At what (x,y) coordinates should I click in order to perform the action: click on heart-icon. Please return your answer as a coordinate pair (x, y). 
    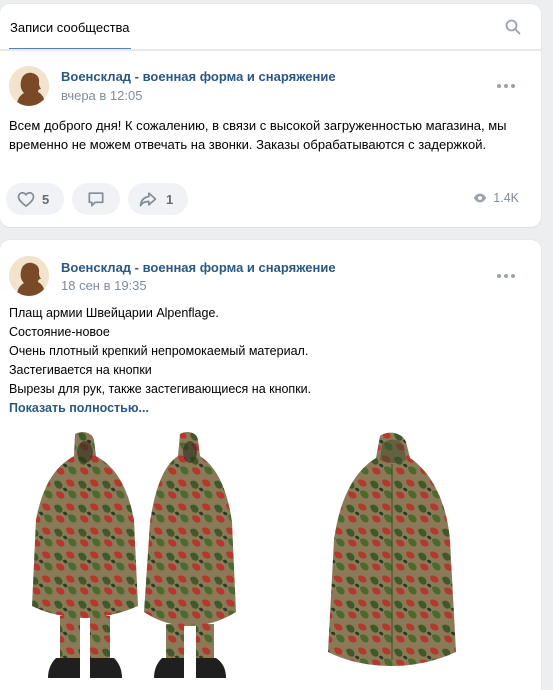
    Looking at the image, I should click on (26, 199).